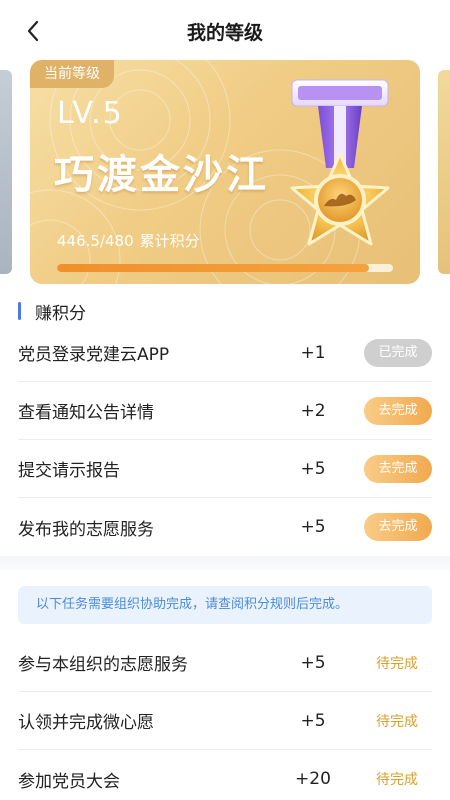  What do you see at coordinates (225, 721) in the screenshot?
I see `org-task-row: 认领并完成微心愿 +5 待完成` at bounding box center [225, 721].